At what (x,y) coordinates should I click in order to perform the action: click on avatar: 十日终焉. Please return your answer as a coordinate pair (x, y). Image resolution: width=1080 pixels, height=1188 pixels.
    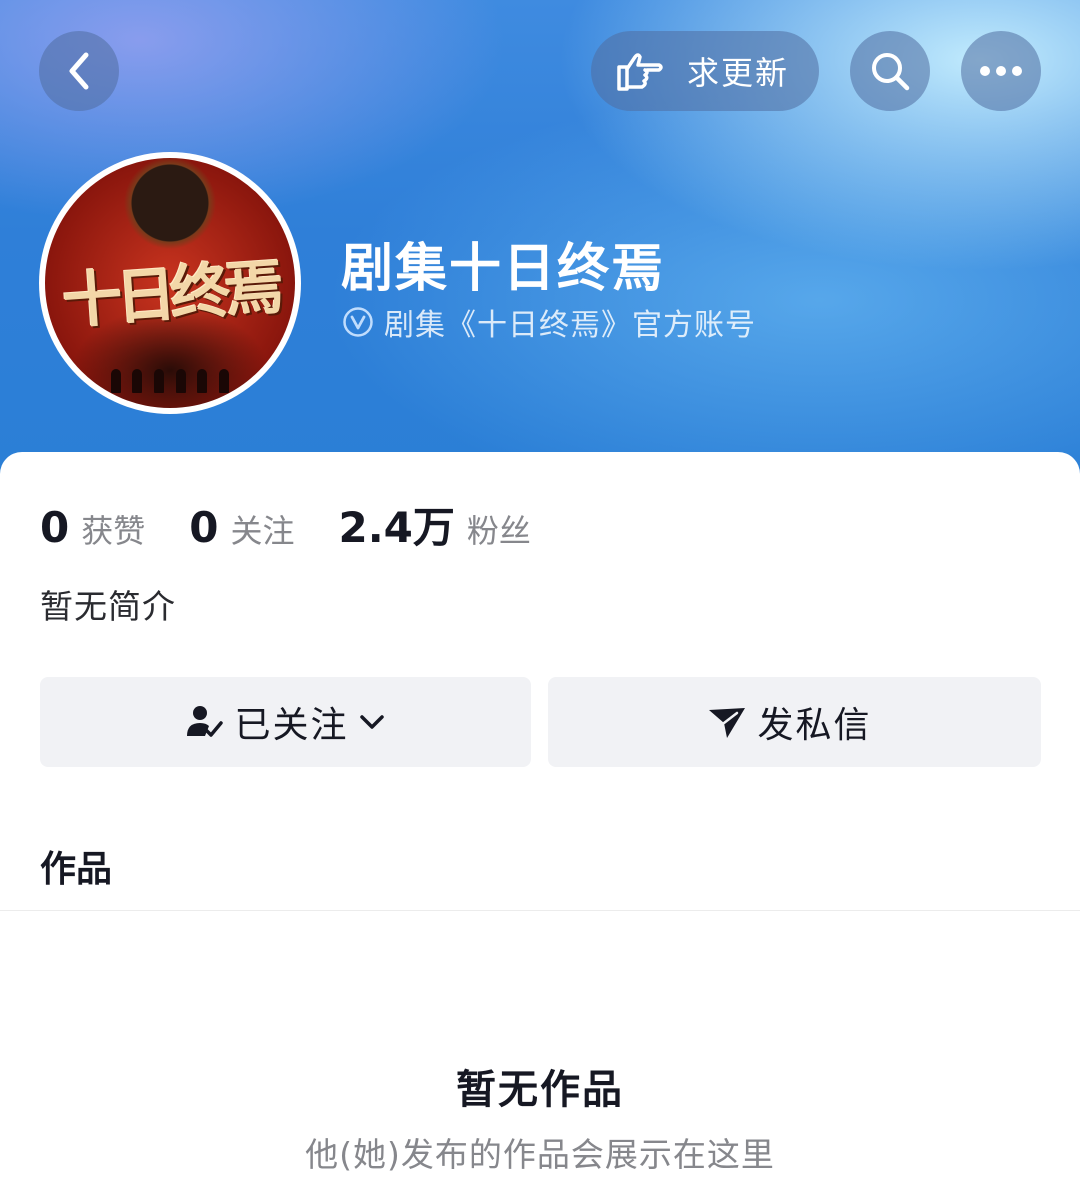
    Looking at the image, I should click on (170, 283).